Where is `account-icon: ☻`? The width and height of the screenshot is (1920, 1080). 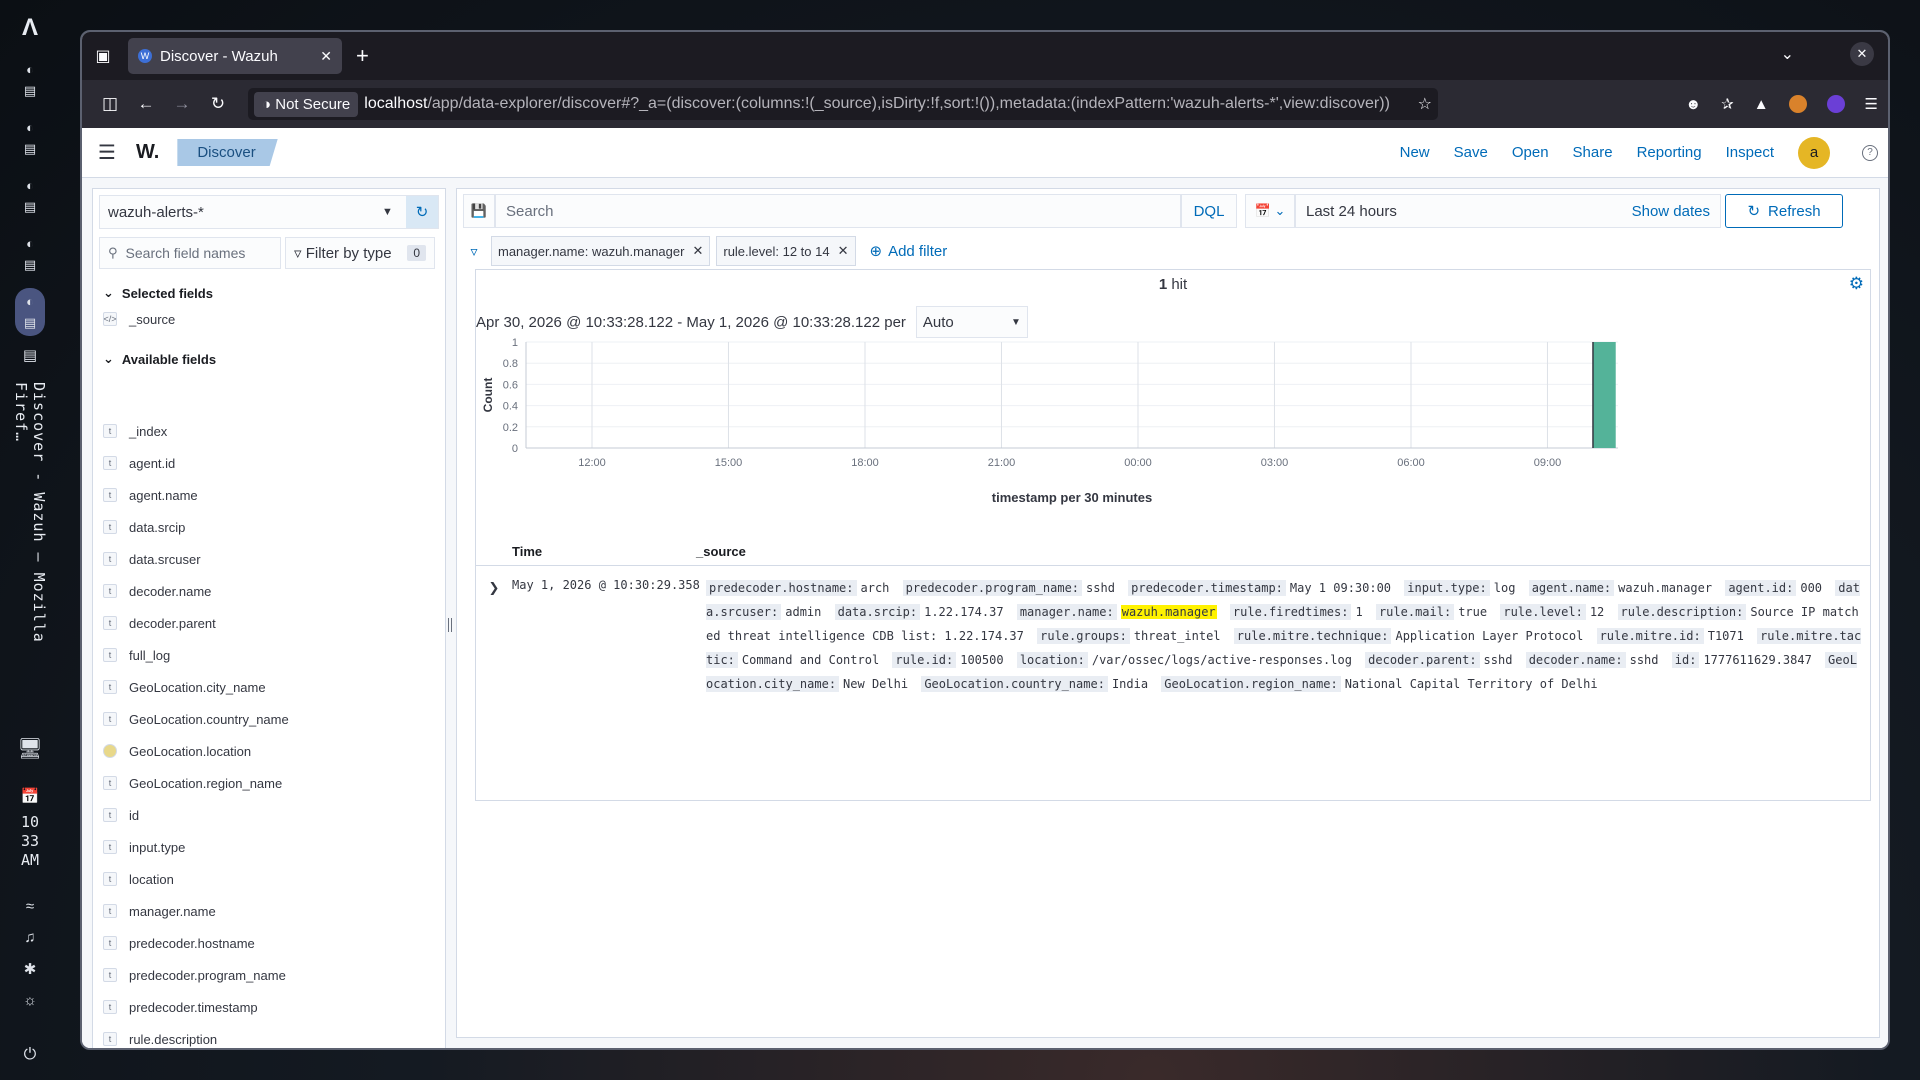 account-icon: ☻ is located at coordinates (1693, 104).